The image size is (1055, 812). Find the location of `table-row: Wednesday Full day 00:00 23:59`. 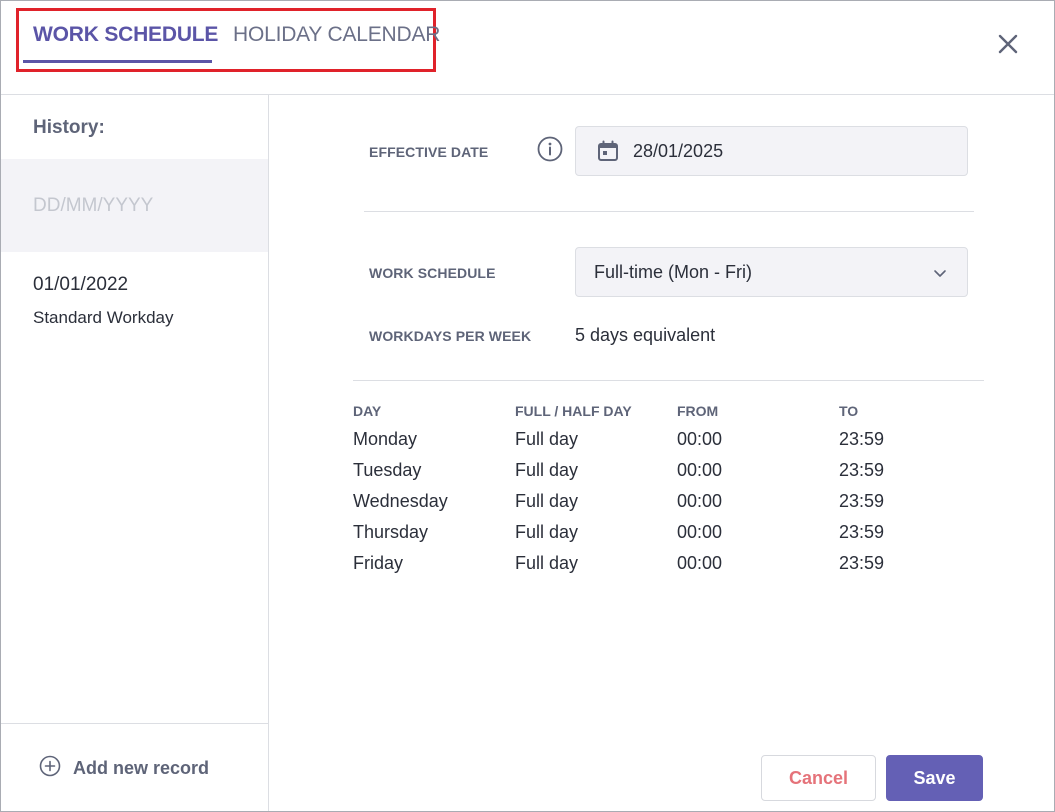

table-row: Wednesday Full day 00:00 23:59 is located at coordinates (653, 506).